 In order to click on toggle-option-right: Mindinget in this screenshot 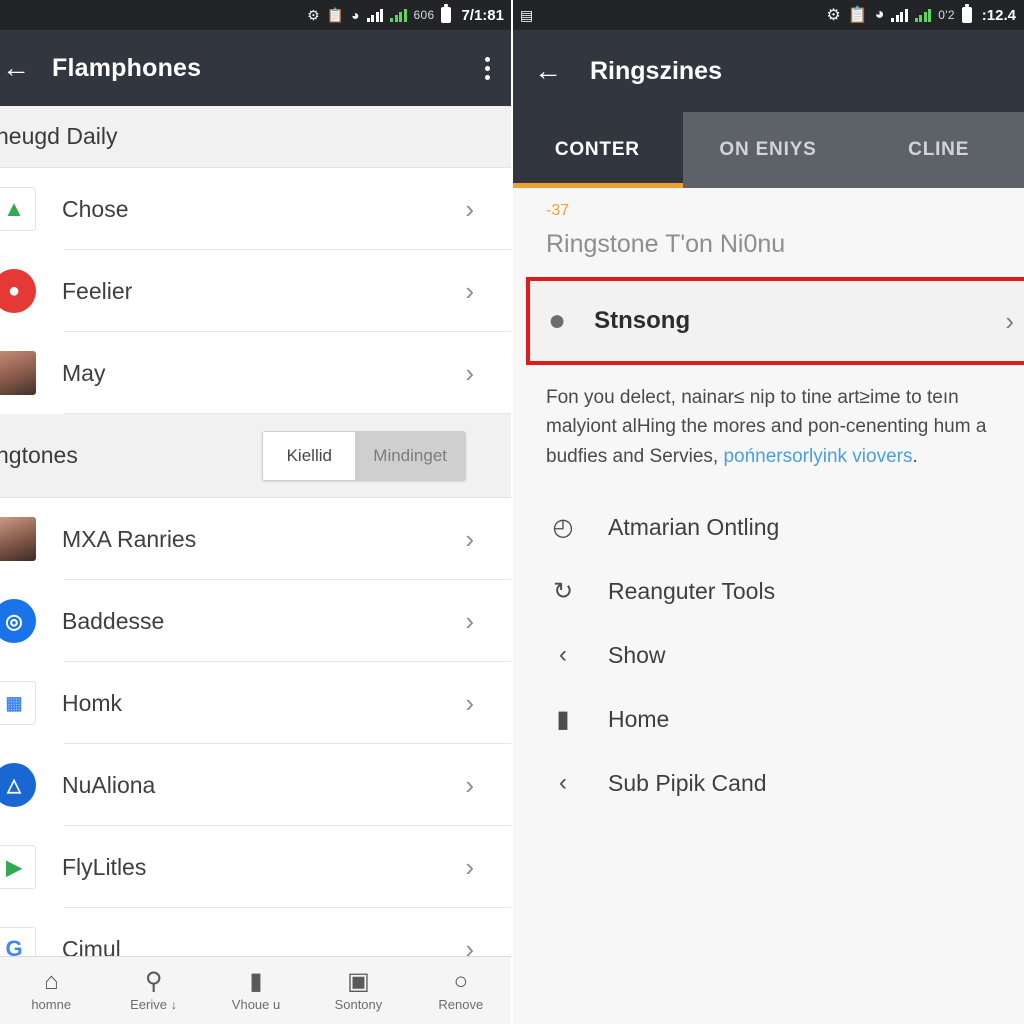, I will do `click(410, 455)`.